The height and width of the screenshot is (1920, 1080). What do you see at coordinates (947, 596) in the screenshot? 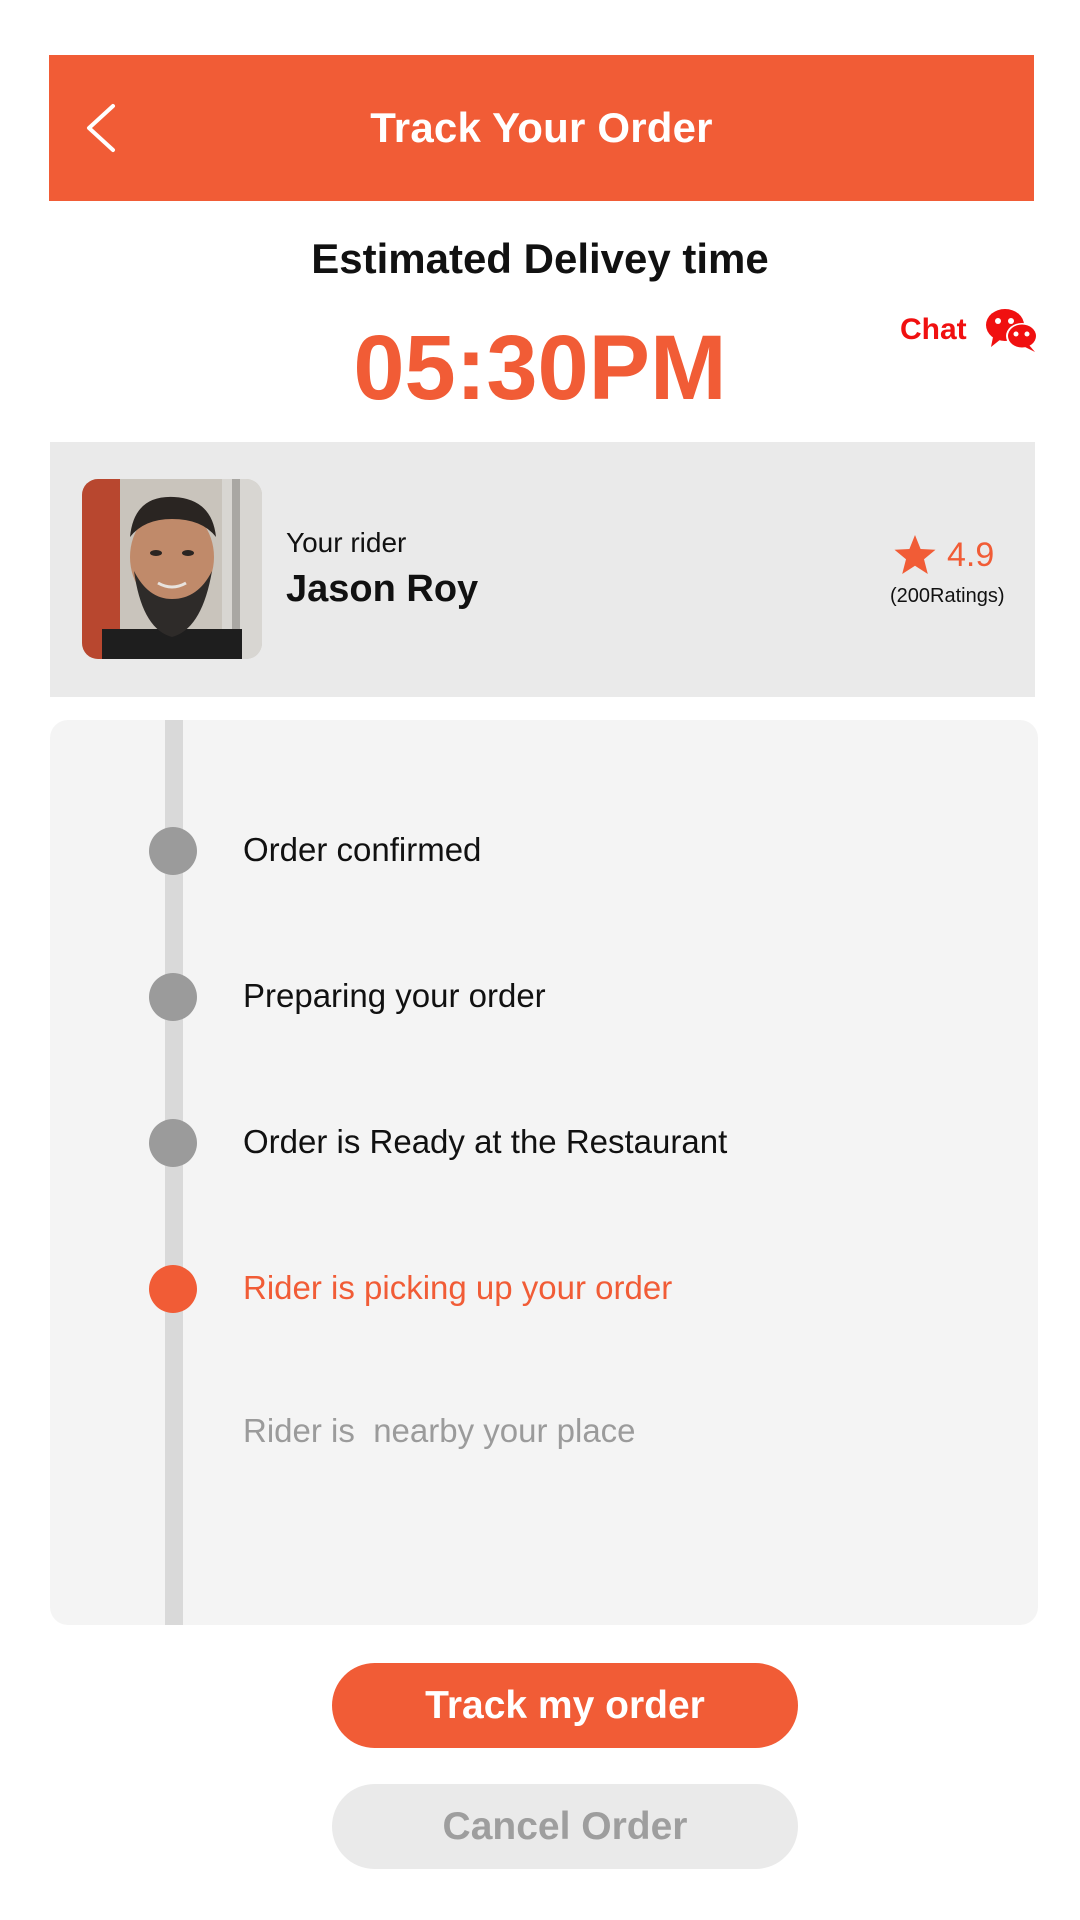
I see `ratings-count: (200Ratings)` at bounding box center [947, 596].